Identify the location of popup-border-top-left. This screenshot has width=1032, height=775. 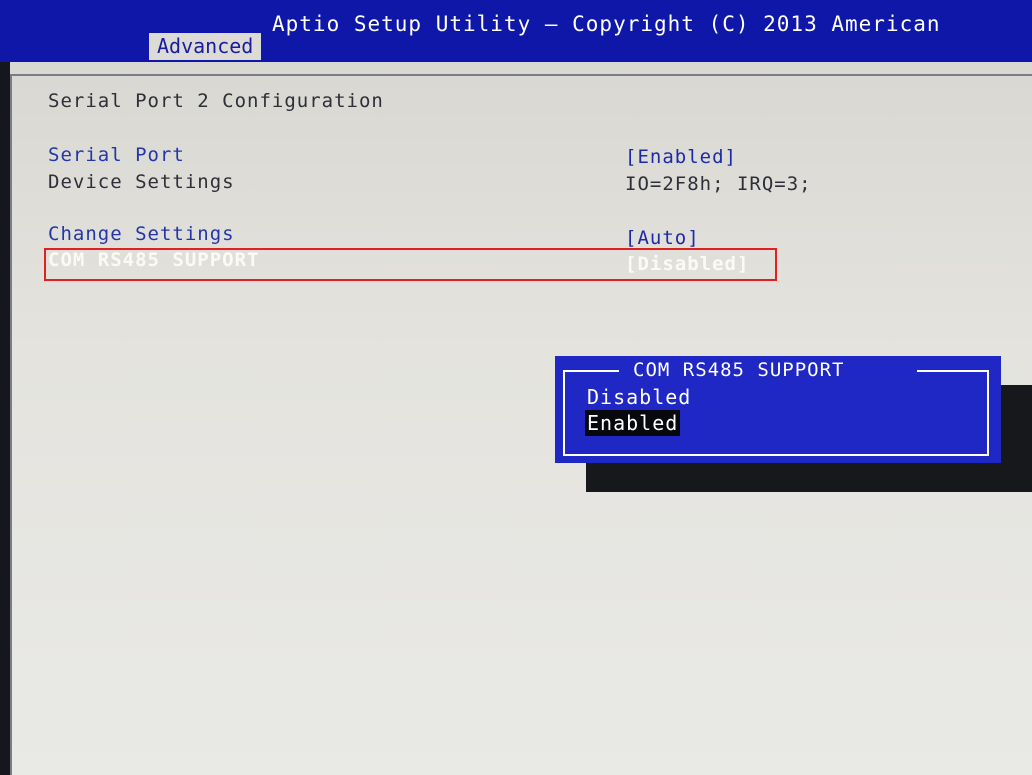
(591, 371).